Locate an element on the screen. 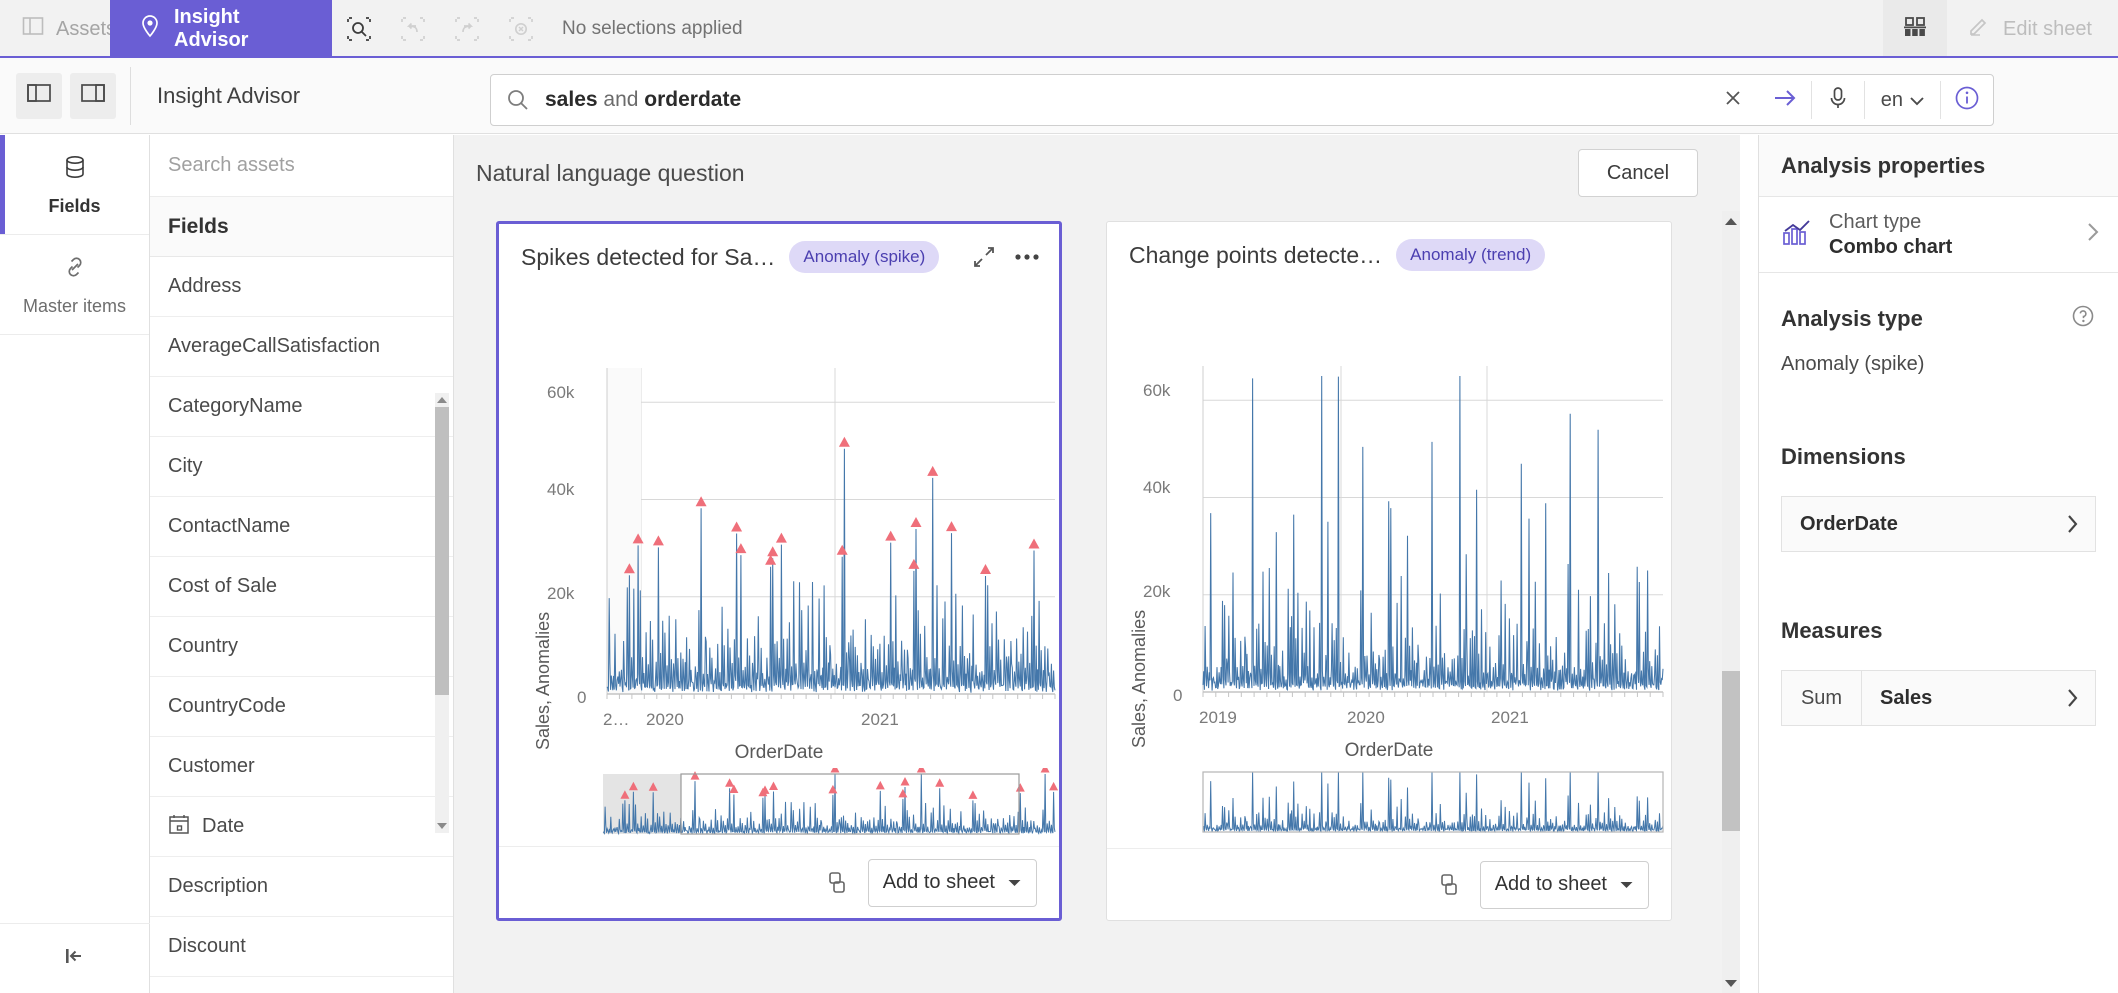 Image resolution: width=2118 pixels, height=993 pixels. step-forward-button is located at coordinates (467, 29).